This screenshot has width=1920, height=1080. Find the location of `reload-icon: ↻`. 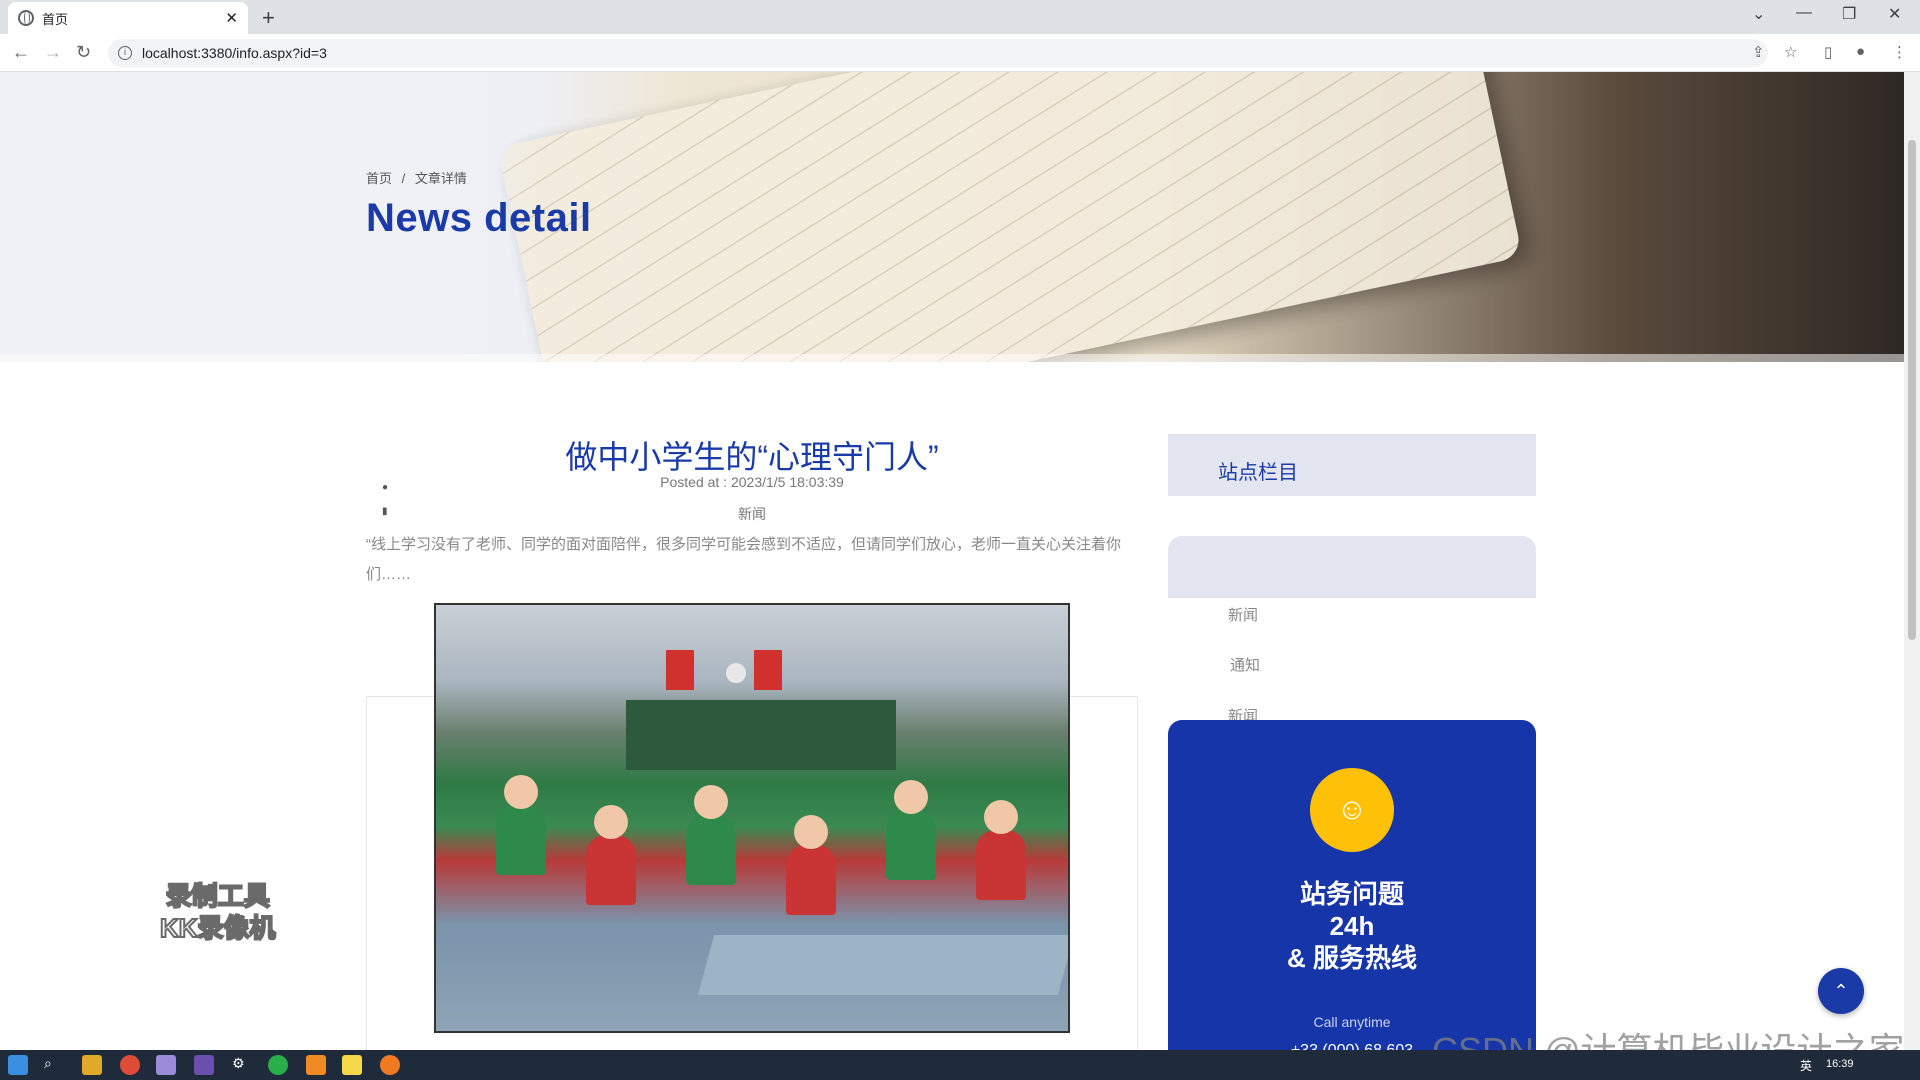

reload-icon: ↻ is located at coordinates (83, 52).